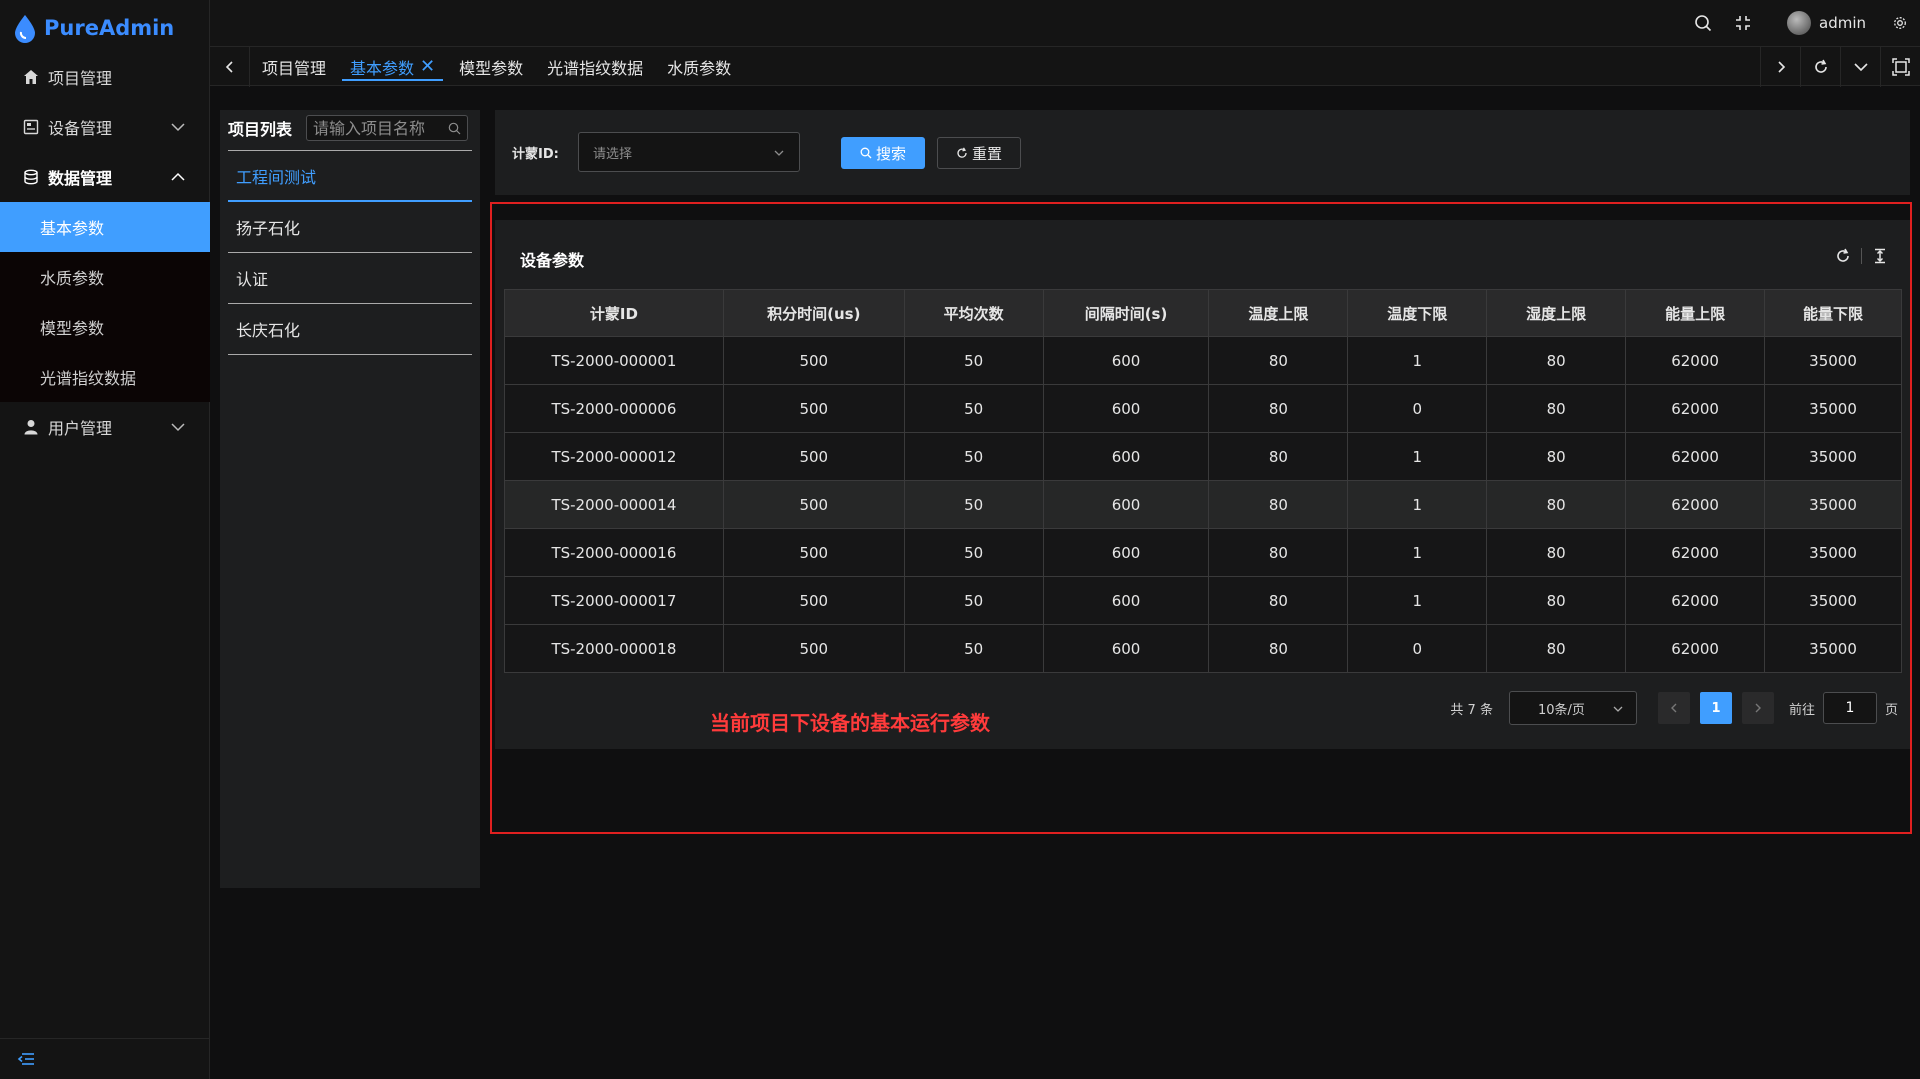 This screenshot has width=1920, height=1079. I want to click on tab-scroll-right-button, so click(1780, 67).